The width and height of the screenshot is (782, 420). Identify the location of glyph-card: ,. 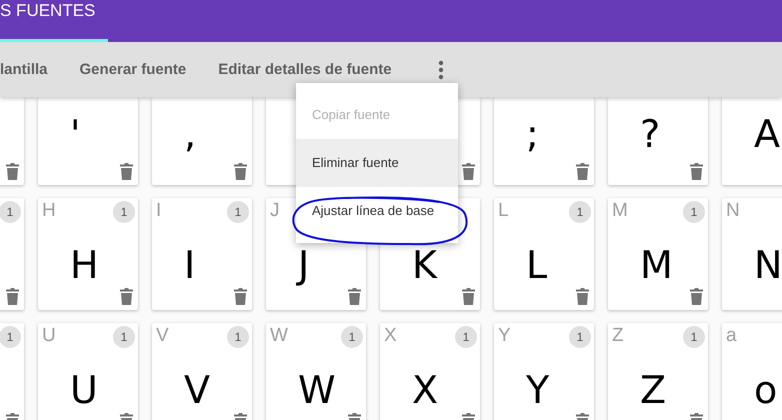
(202, 141).